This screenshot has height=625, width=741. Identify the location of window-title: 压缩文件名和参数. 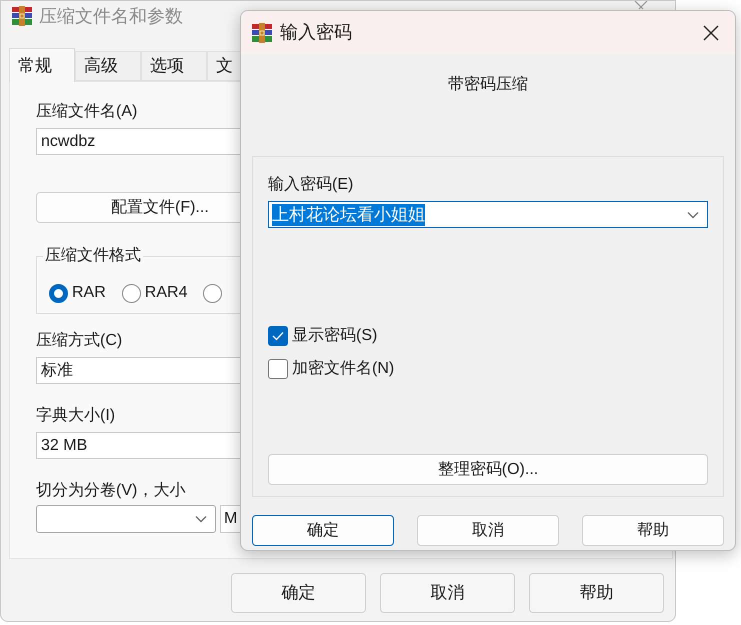
(111, 16).